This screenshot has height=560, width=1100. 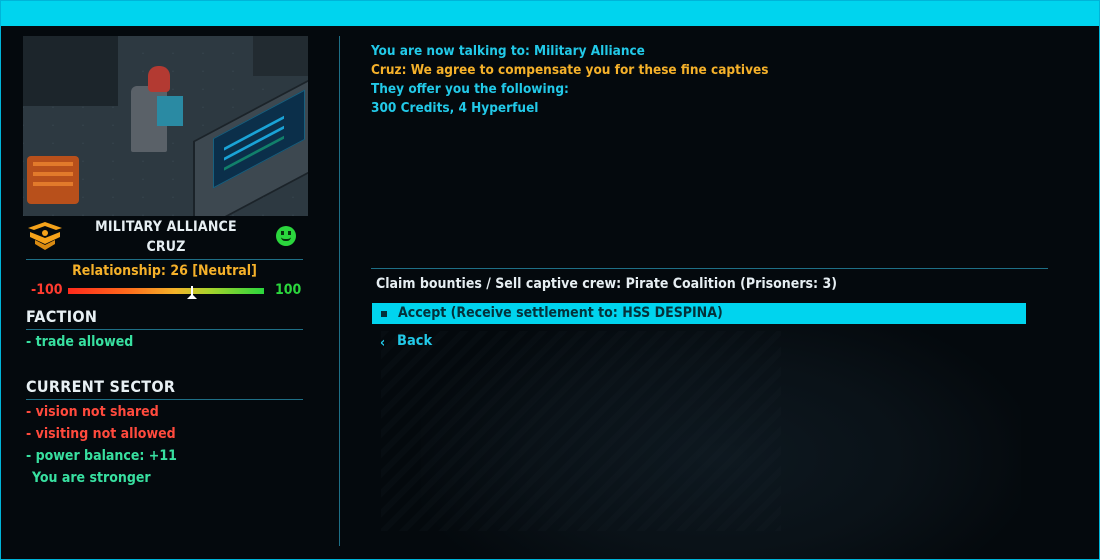 What do you see at coordinates (159, 79) in the screenshot?
I see `portrait-captain-head` at bounding box center [159, 79].